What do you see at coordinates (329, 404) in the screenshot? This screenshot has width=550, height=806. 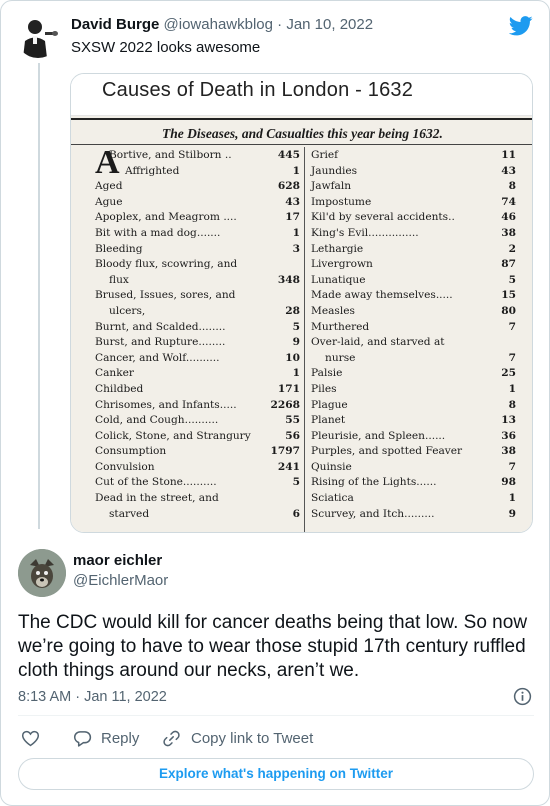 I see `cause-name: Plague` at bounding box center [329, 404].